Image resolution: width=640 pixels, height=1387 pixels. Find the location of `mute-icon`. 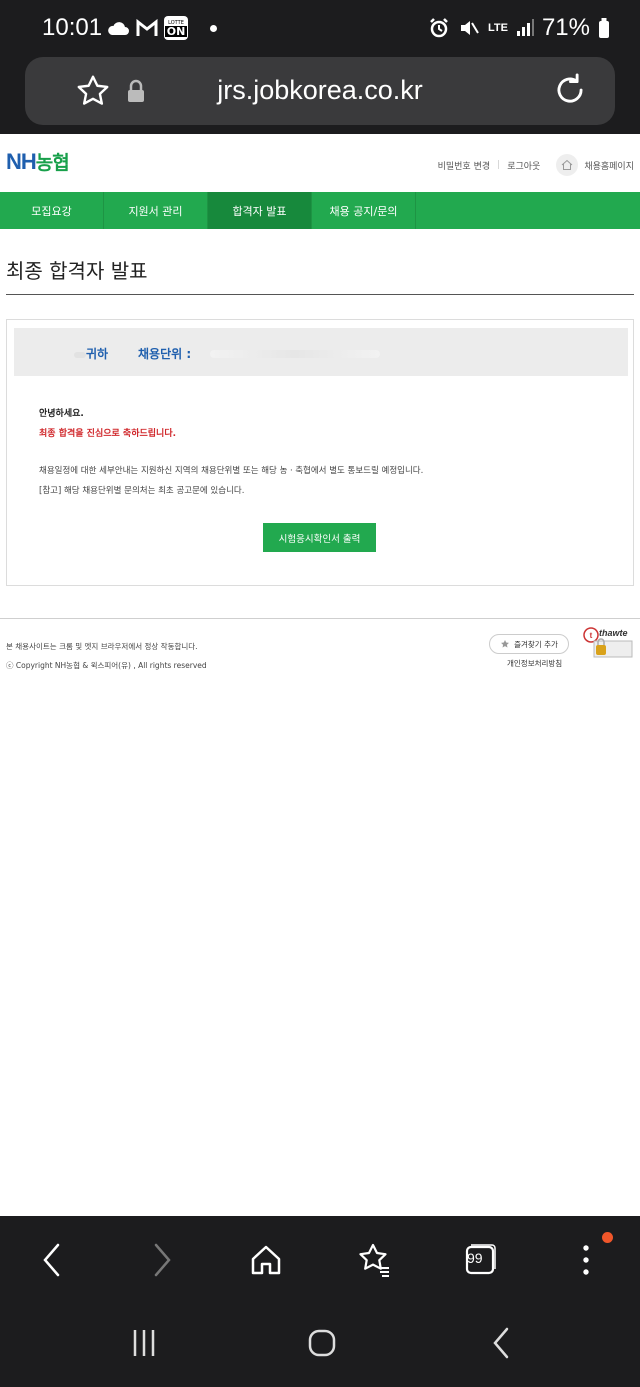

mute-icon is located at coordinates (469, 28).